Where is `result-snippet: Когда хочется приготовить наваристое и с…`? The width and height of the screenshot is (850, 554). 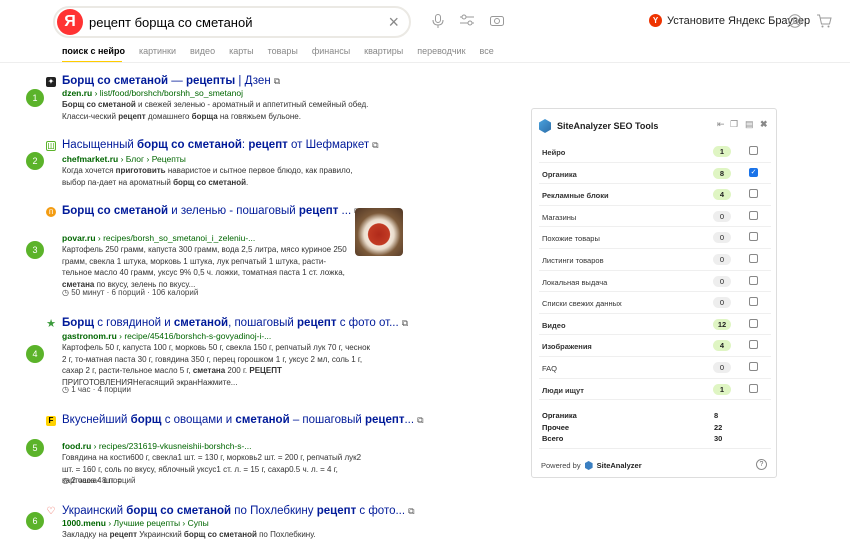
result-snippet: Когда хочется приготовить наваристое и с… is located at coordinates (207, 176).